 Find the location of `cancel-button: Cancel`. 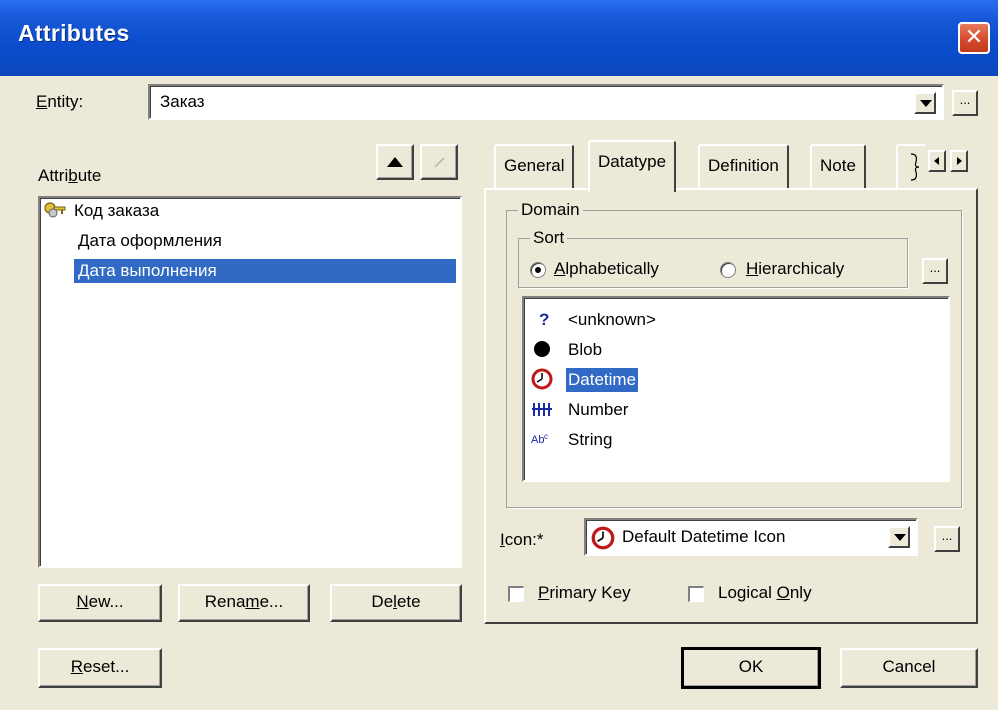

cancel-button: Cancel is located at coordinates (909, 668).